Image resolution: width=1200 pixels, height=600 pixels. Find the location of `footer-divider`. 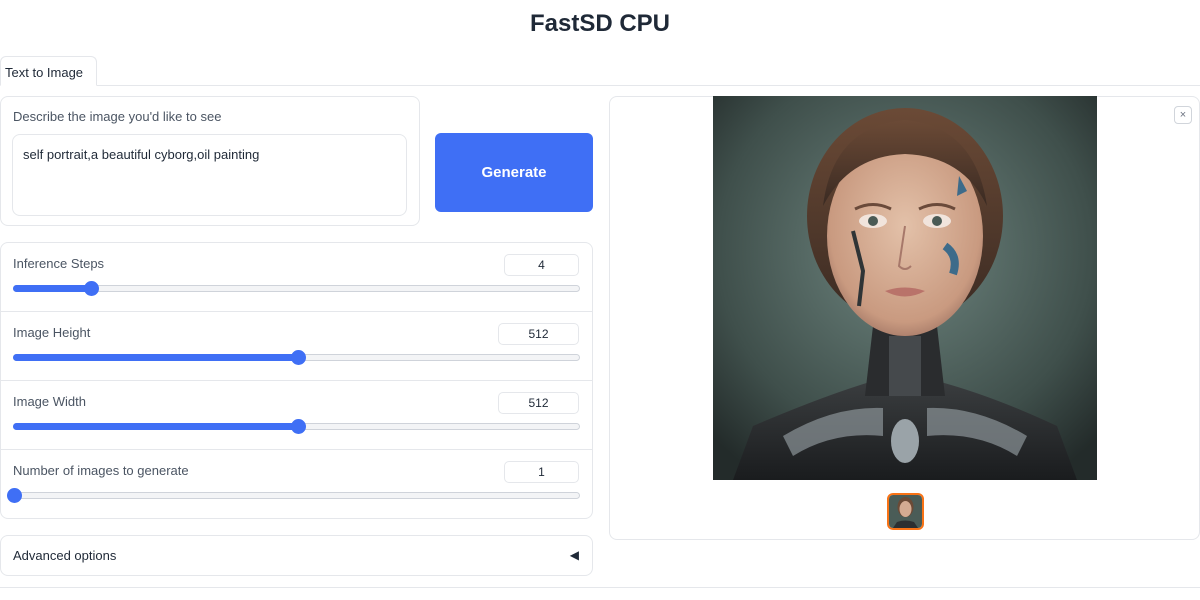

footer-divider is located at coordinates (600, 587).